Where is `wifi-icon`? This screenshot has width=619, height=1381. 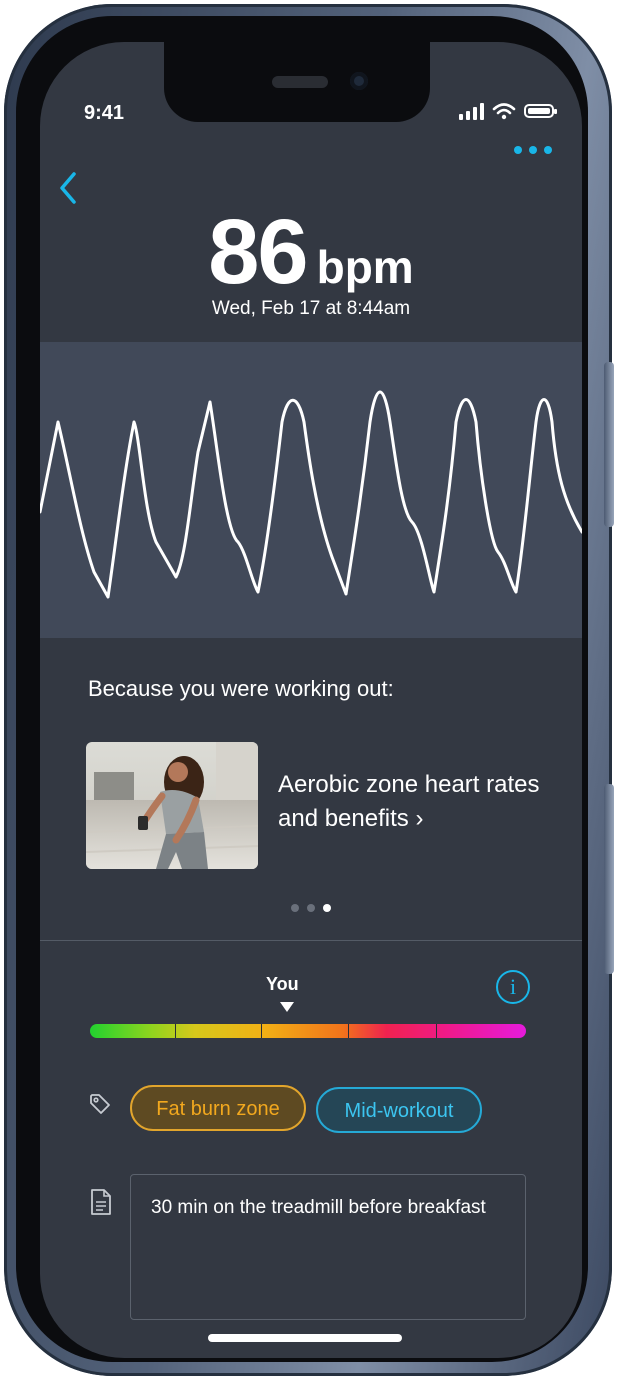 wifi-icon is located at coordinates (504, 111).